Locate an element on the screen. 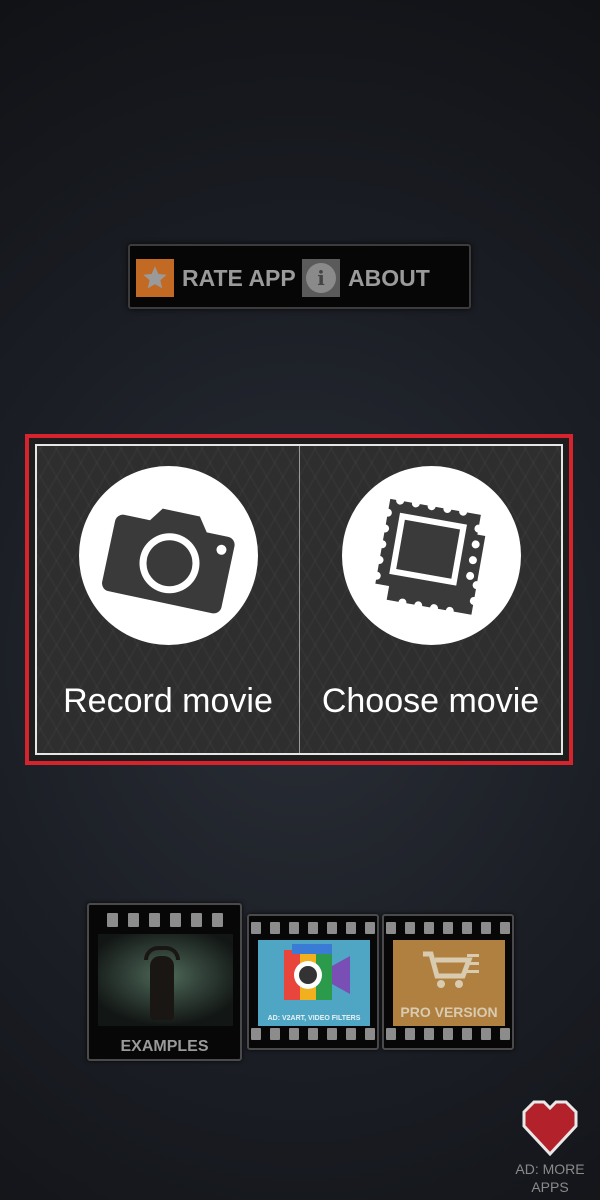 The width and height of the screenshot is (600, 1200). info-icon: i is located at coordinates (321, 278).